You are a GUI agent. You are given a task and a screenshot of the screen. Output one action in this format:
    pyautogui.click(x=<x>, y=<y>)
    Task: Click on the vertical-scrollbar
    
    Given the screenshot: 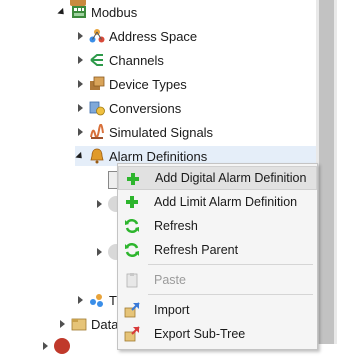 What is the action you would take?
    pyautogui.click(x=326, y=172)
    